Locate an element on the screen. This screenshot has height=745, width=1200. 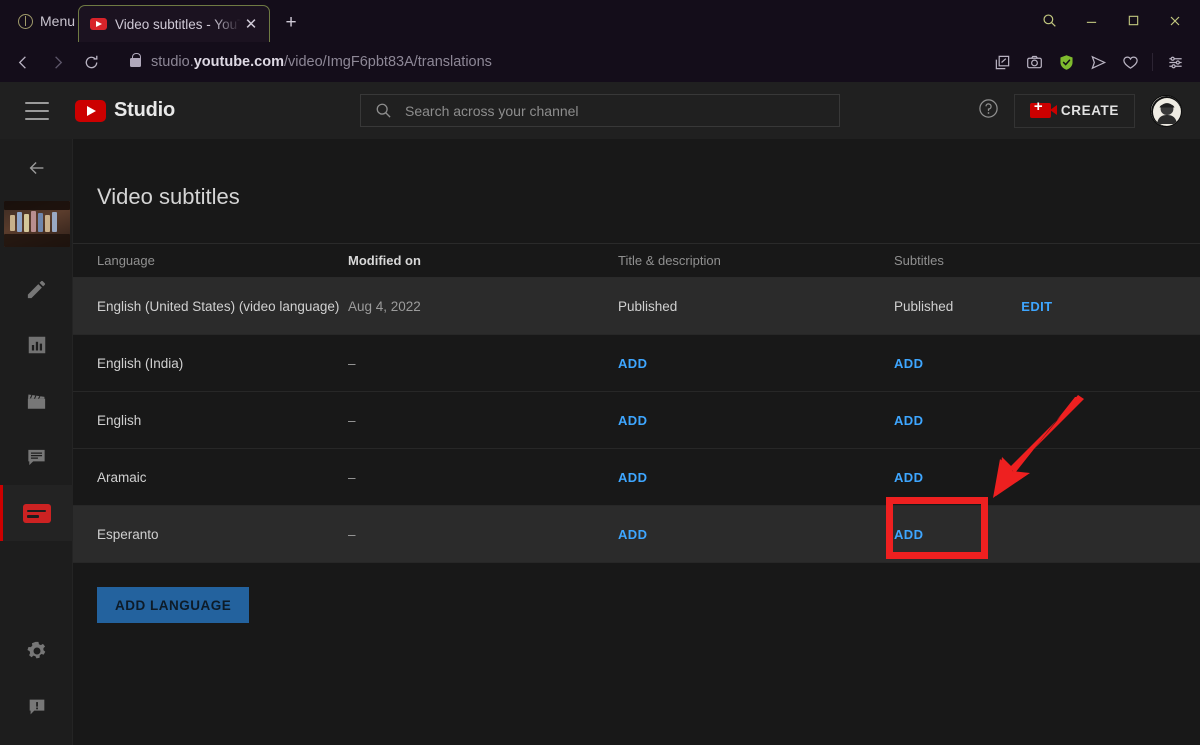
back-arrow-icon is located at coordinates (36, 168).